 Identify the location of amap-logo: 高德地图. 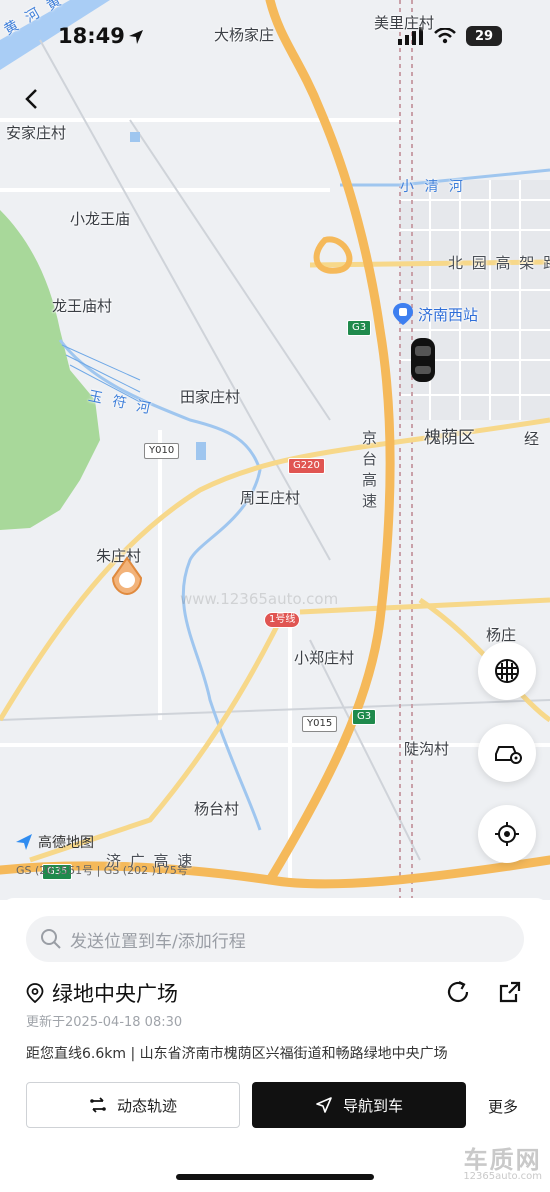
(54, 842).